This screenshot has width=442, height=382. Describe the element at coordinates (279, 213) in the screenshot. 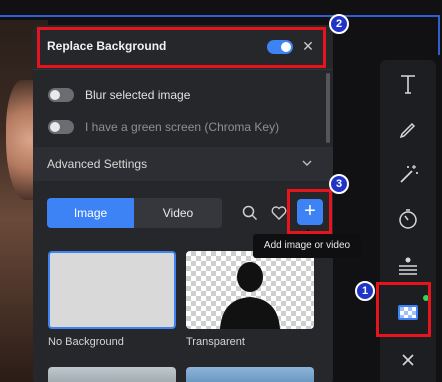

I see `heart-icon` at that location.